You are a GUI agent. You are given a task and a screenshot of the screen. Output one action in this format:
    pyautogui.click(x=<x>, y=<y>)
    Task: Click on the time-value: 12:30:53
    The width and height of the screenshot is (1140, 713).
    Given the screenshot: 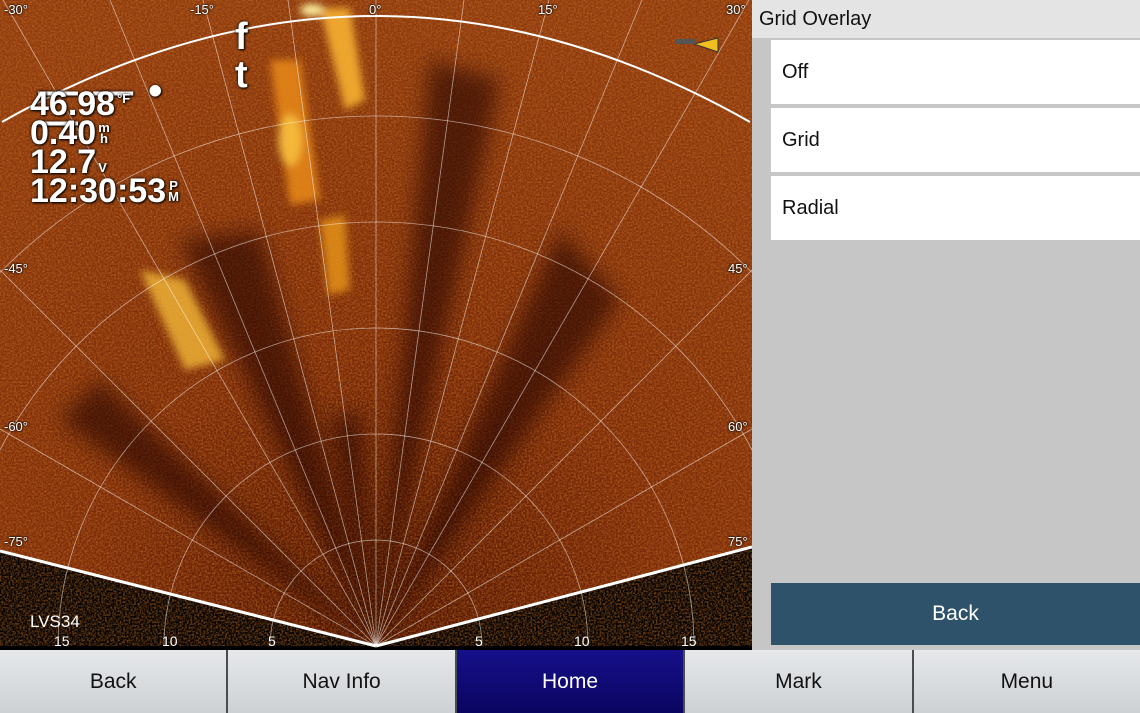 What is the action you would take?
    pyautogui.click(x=98, y=191)
    